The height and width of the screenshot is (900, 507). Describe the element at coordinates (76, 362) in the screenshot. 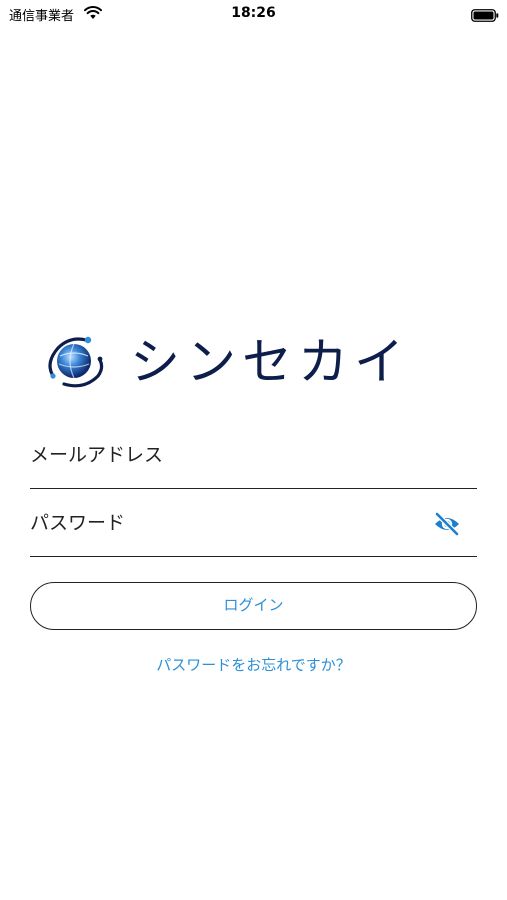

I see `globe-orbit-logo-icon` at that location.